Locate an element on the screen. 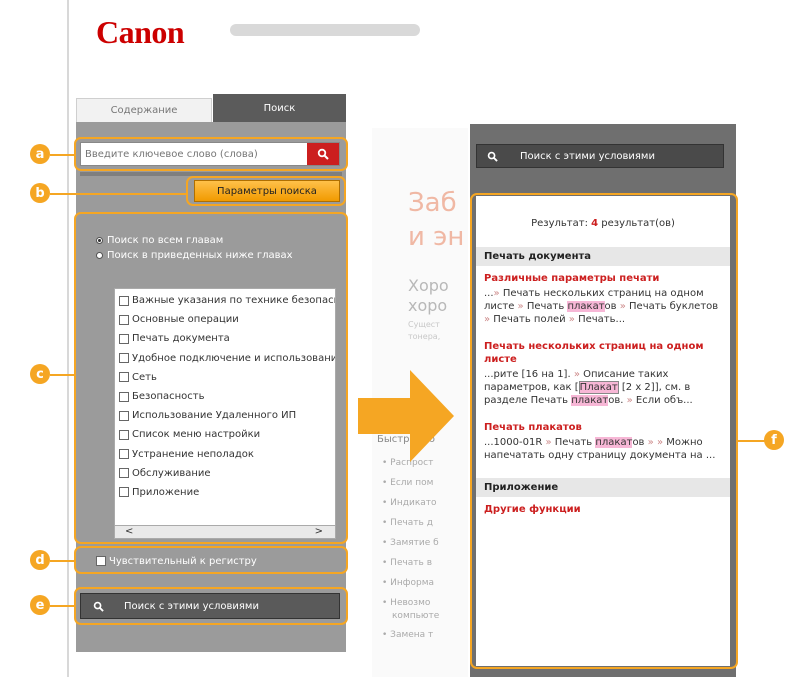 The image size is (794, 677). results-search-label: Поиск с этими условиями is located at coordinates (587, 156).